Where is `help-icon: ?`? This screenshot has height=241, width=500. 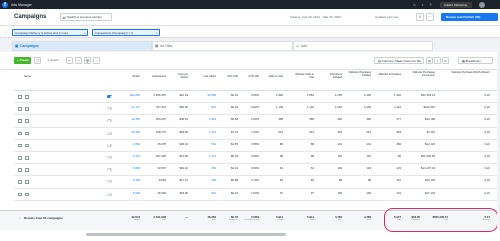
help-icon: ? is located at coordinates (430, 4).